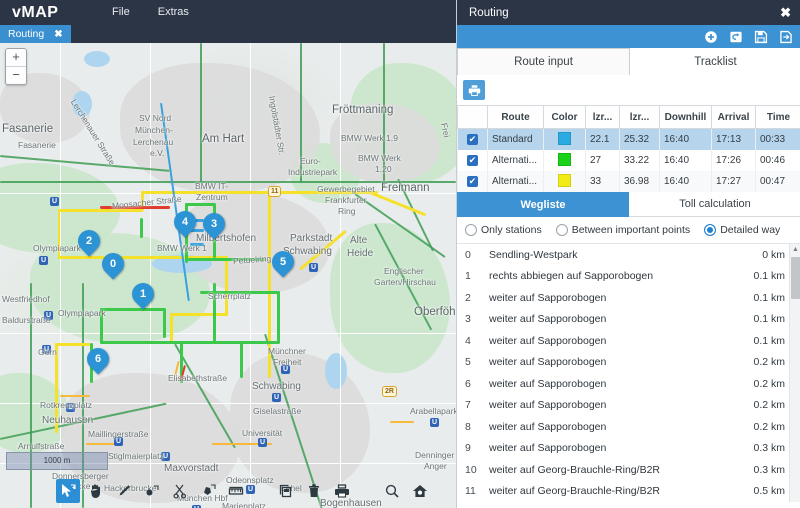  What do you see at coordinates (628, 160) in the screenshot?
I see `routes-table-row: ✔ Alternati... 27 33.22 16:40 17:26 00:46` at bounding box center [628, 160].